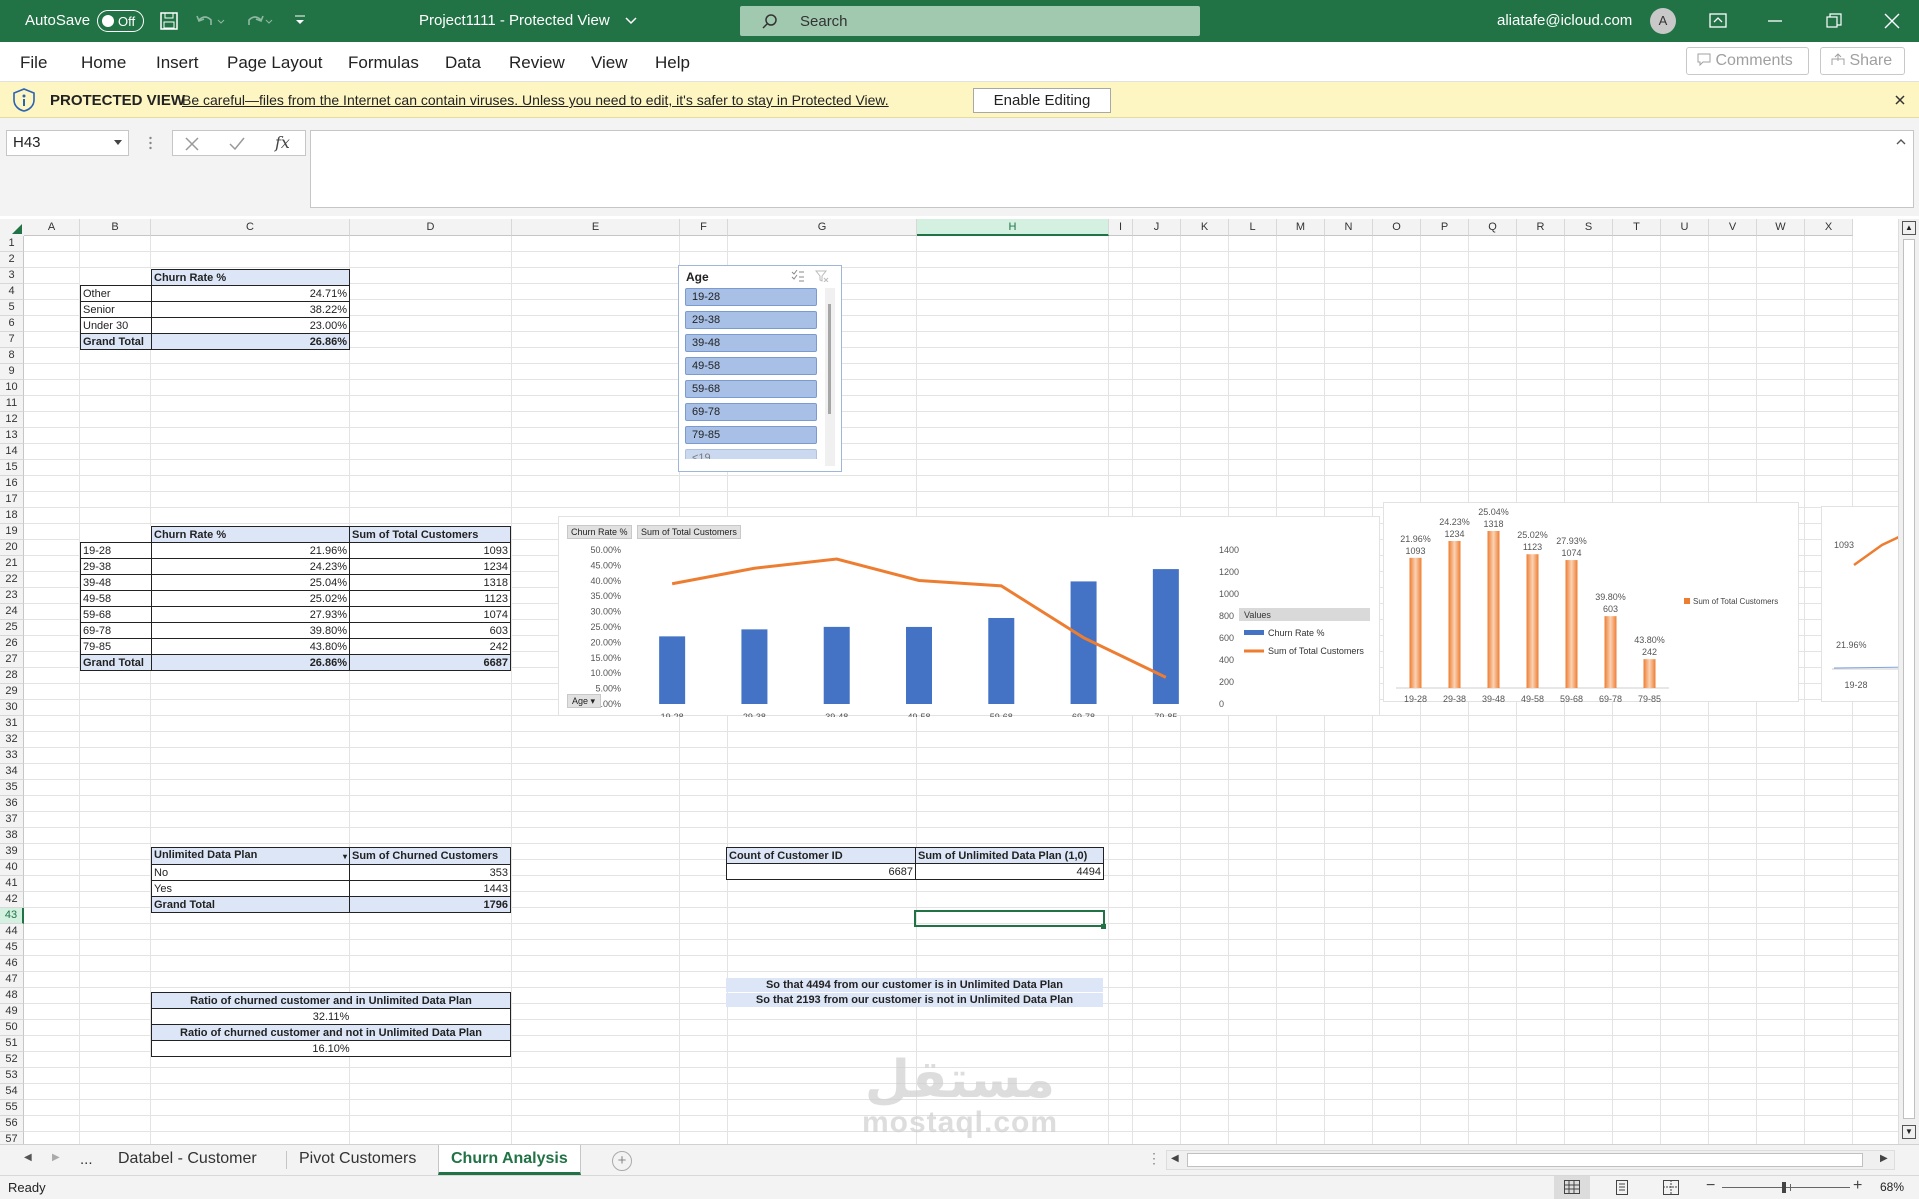  Describe the element at coordinates (1103, 926) in the screenshot. I see `fill-handle` at that location.